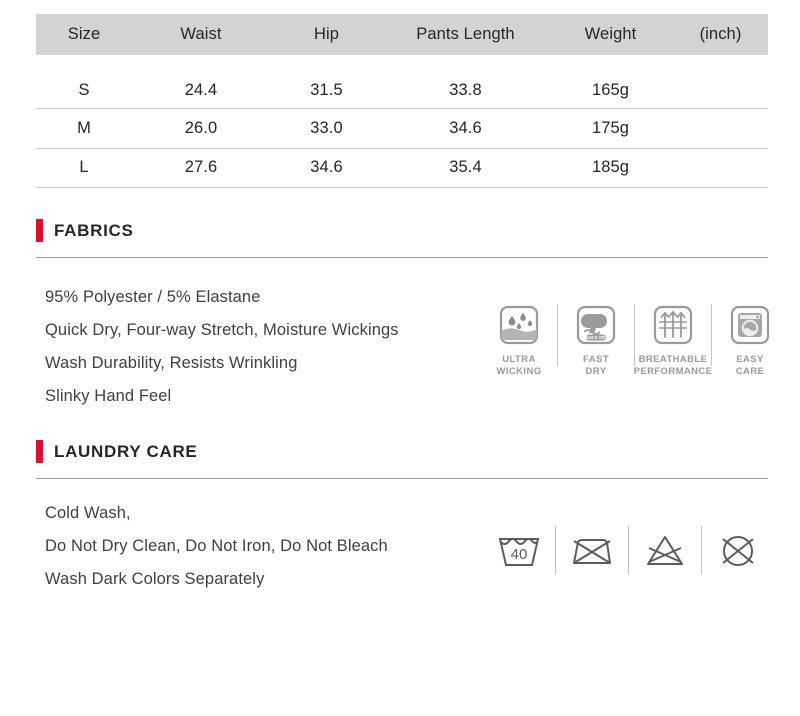 The height and width of the screenshot is (716, 800). Describe the element at coordinates (673, 325) in the screenshot. I see `breathable-performance-icon` at that location.